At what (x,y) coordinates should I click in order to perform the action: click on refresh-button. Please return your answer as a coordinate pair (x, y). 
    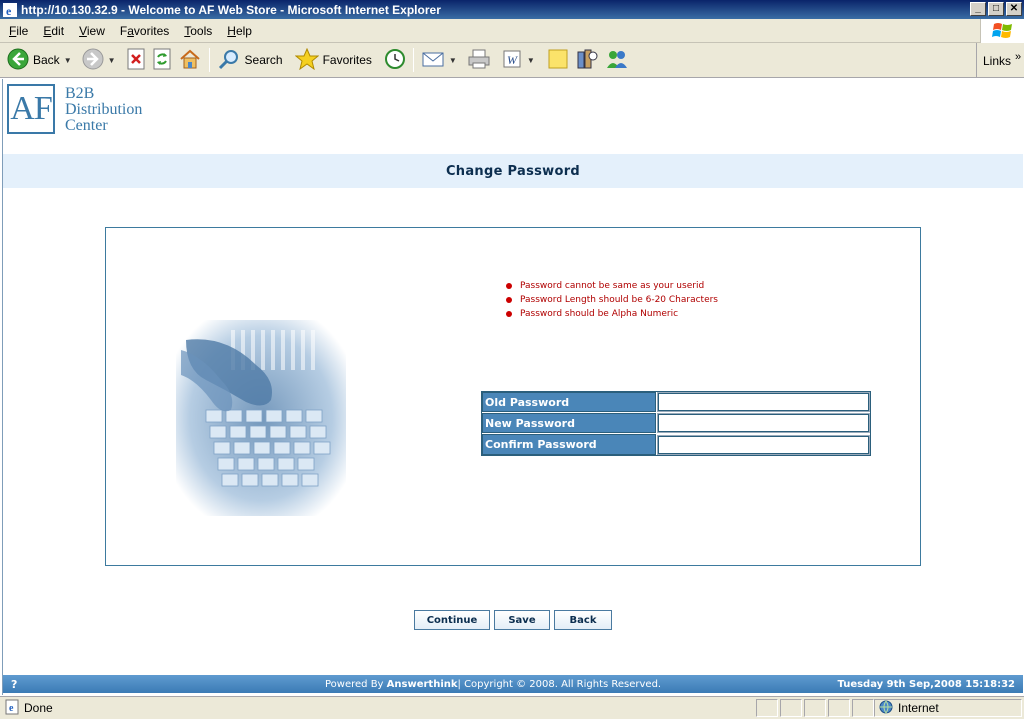
    Looking at the image, I should click on (162, 60).